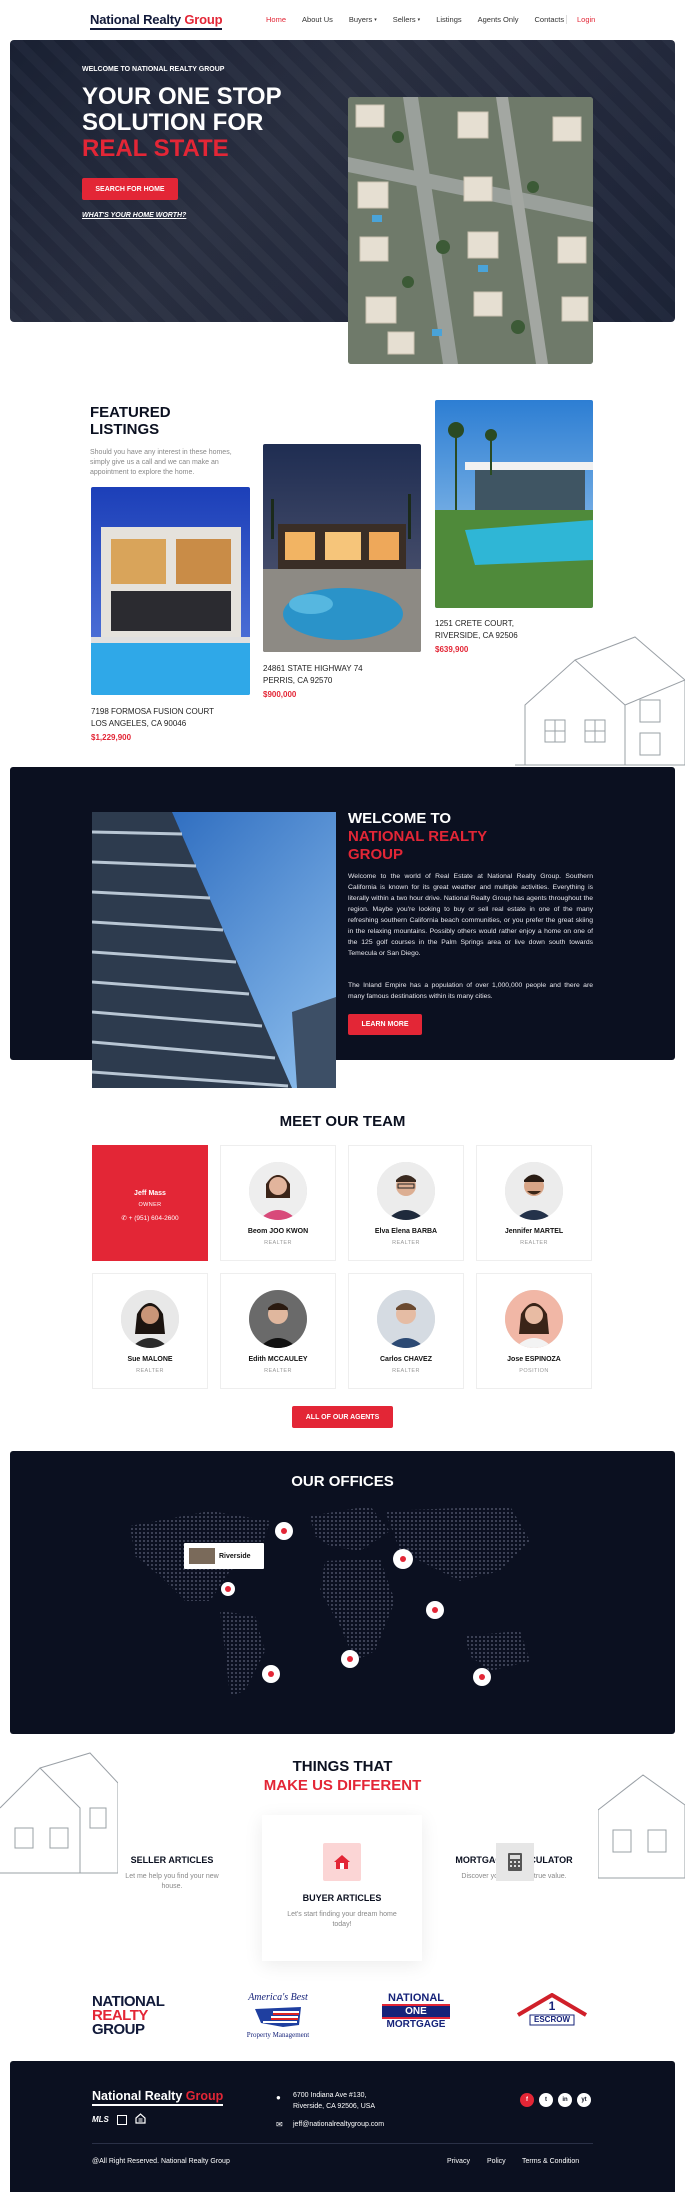 The height and width of the screenshot is (2192, 685). I want to click on office-building-image, so click(214, 950).